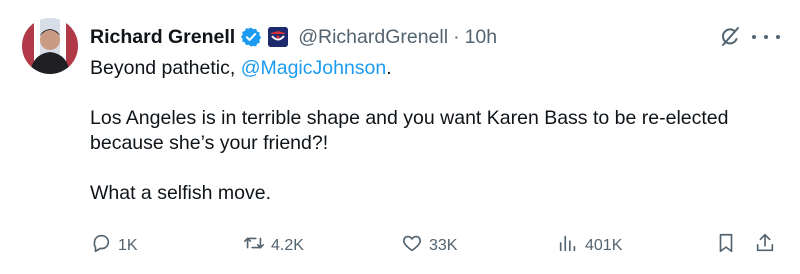 The width and height of the screenshot is (800, 274). I want to click on share-icon, so click(765, 245).